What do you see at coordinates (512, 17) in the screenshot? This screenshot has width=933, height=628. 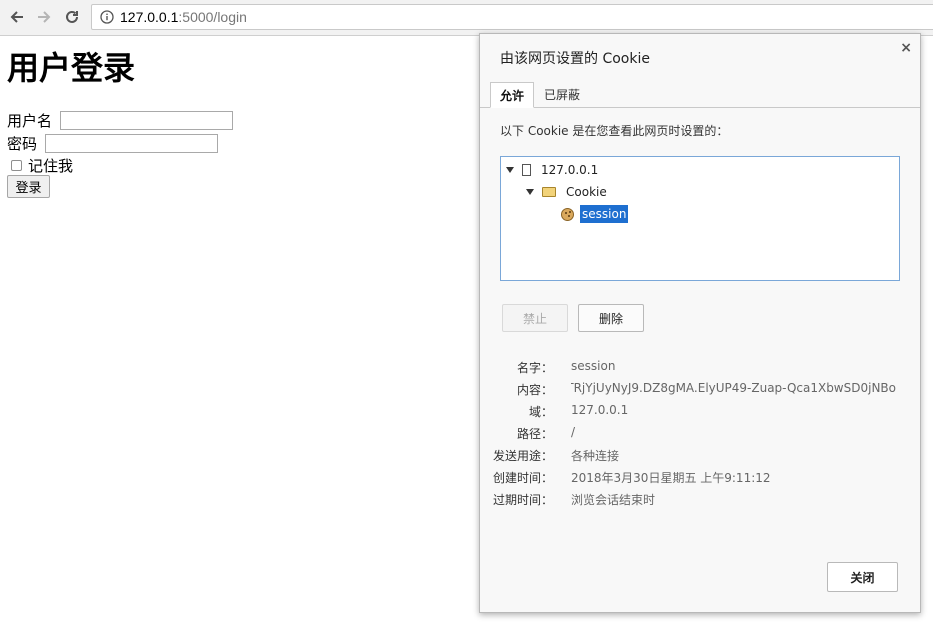 I see `address-bar: 127.0.0.1:5000/login` at bounding box center [512, 17].